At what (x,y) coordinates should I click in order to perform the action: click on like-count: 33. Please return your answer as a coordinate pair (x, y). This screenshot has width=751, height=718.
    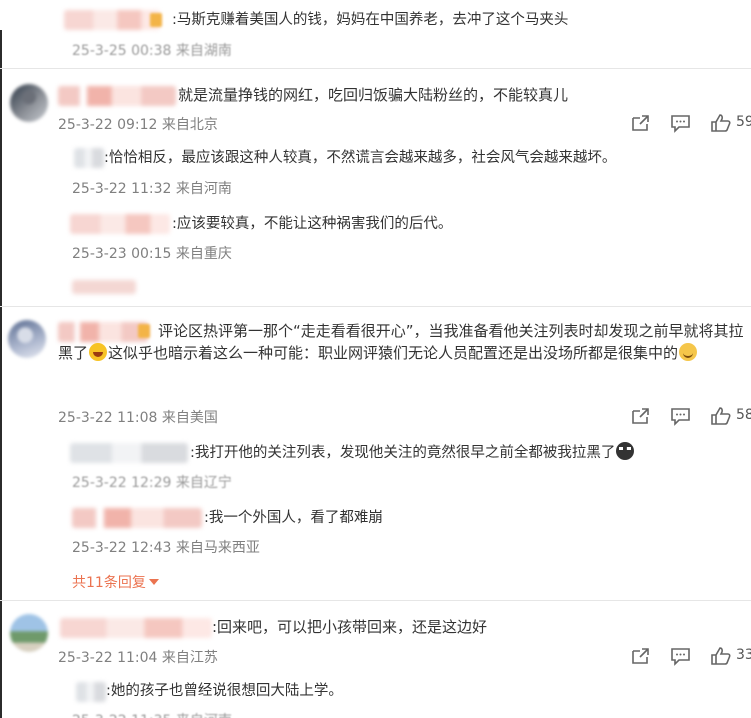
    Looking at the image, I should click on (743, 655).